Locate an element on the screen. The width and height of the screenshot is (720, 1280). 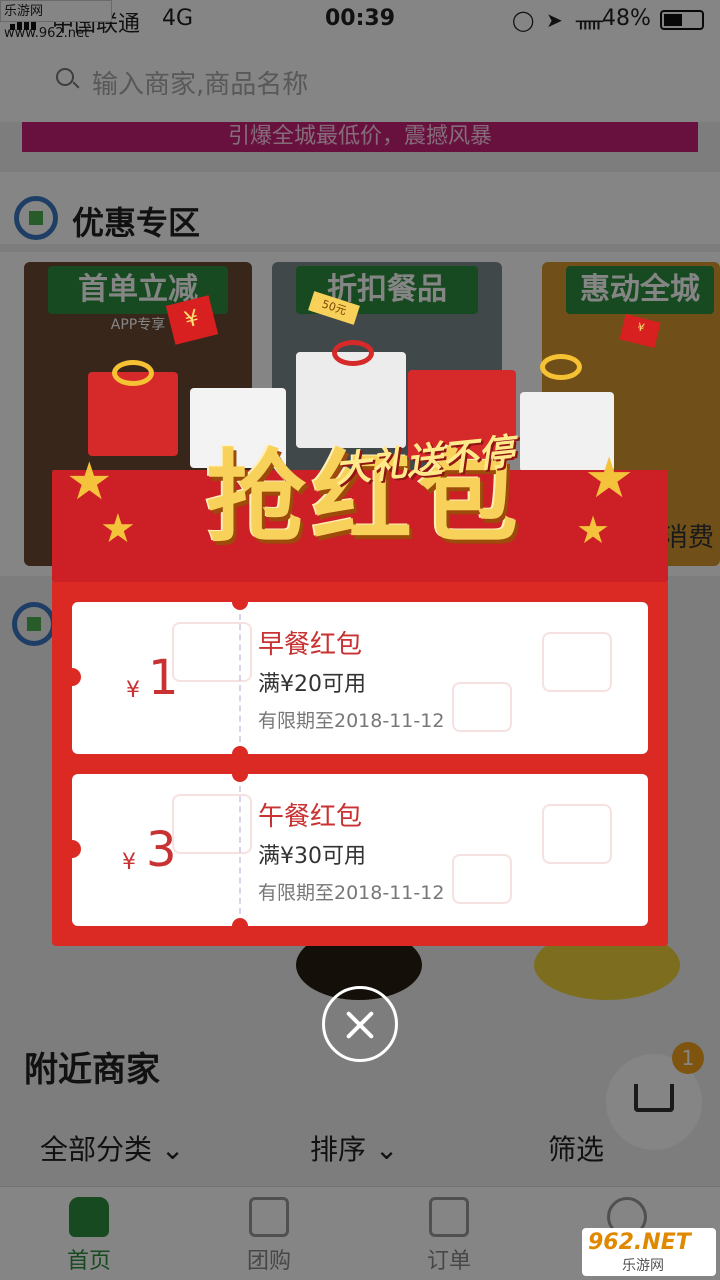
watermark-brand: 962.NET is located at coordinates (639, 1242).